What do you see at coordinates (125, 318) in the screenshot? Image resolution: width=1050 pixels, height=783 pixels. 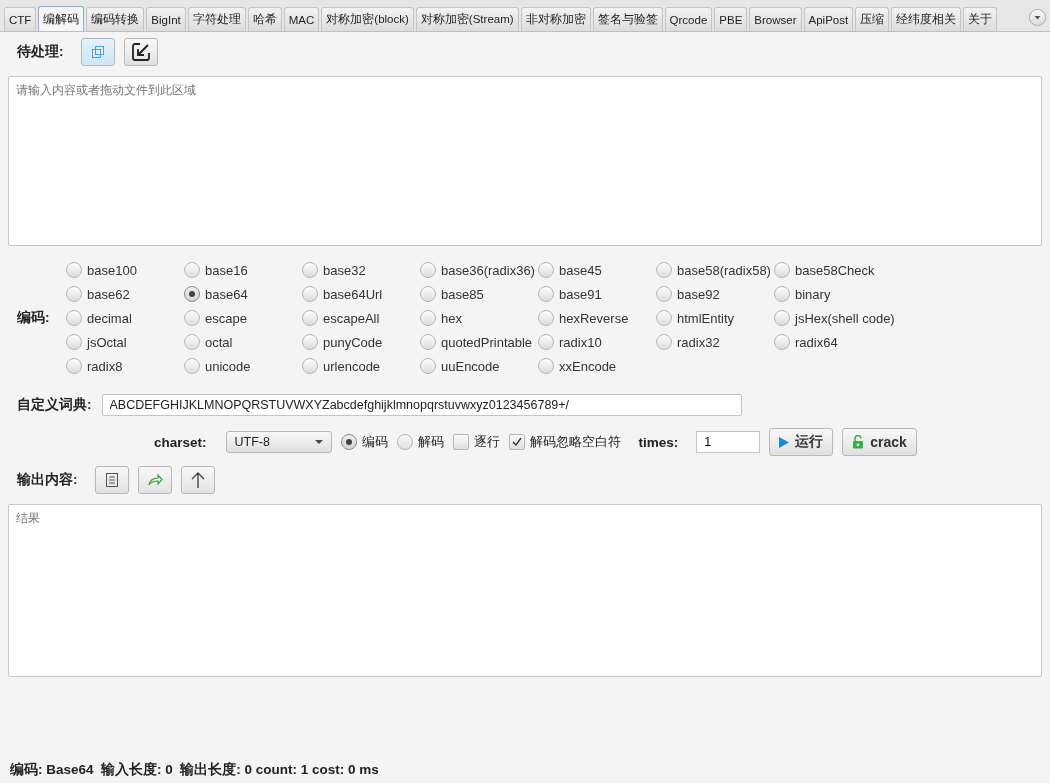 I see `encoding-radio-option: decimal` at bounding box center [125, 318].